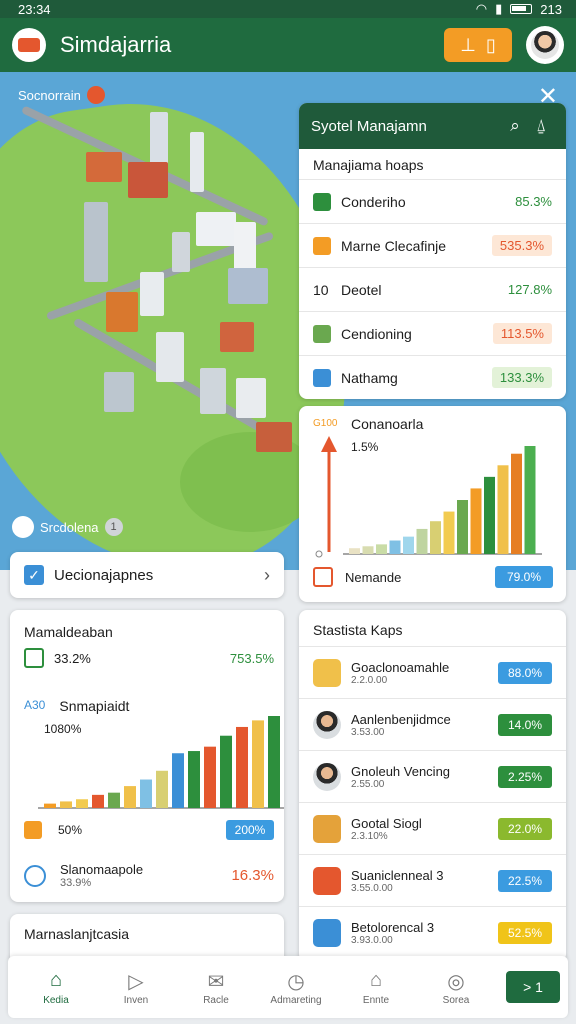  Describe the element at coordinates (456, 987) in the screenshot. I see `nav-item: ◎ Sorea` at that location.